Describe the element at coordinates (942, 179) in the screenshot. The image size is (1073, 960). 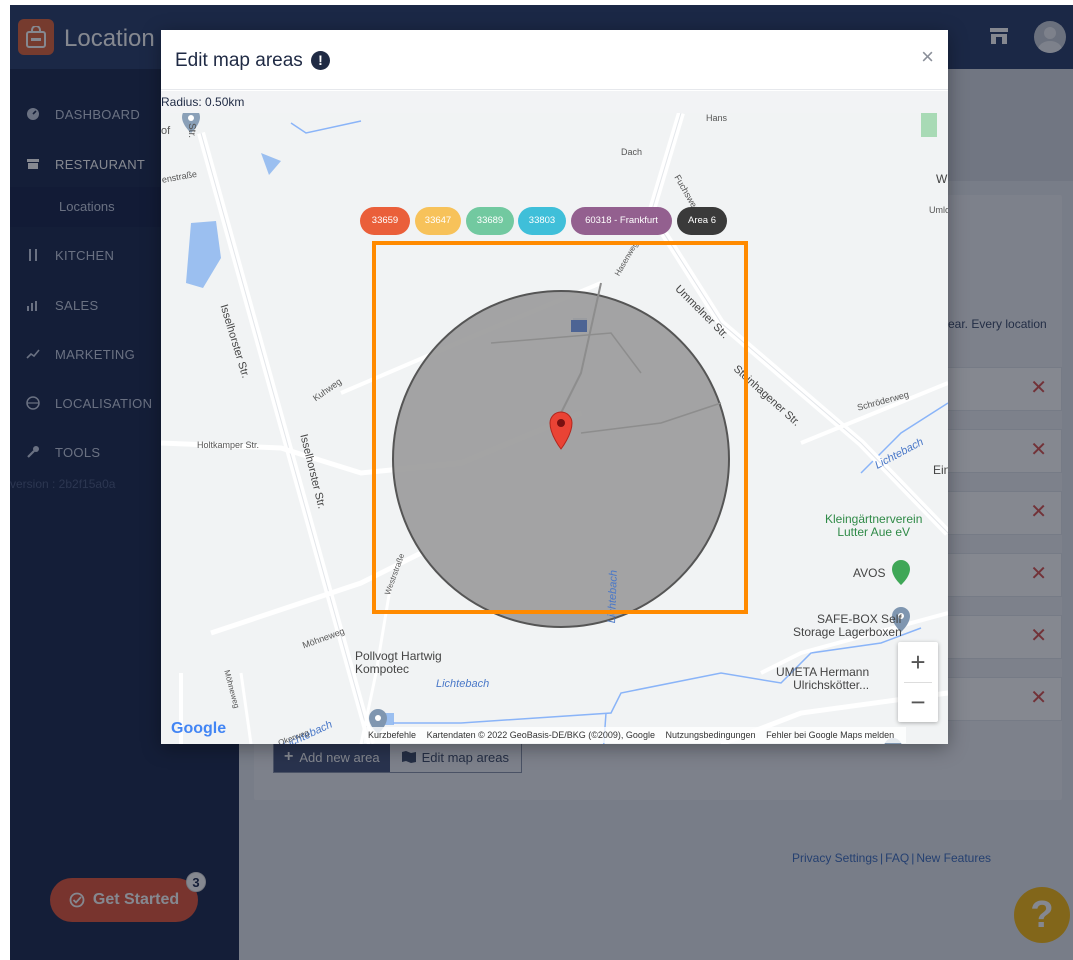
I see `street-label: W` at that location.